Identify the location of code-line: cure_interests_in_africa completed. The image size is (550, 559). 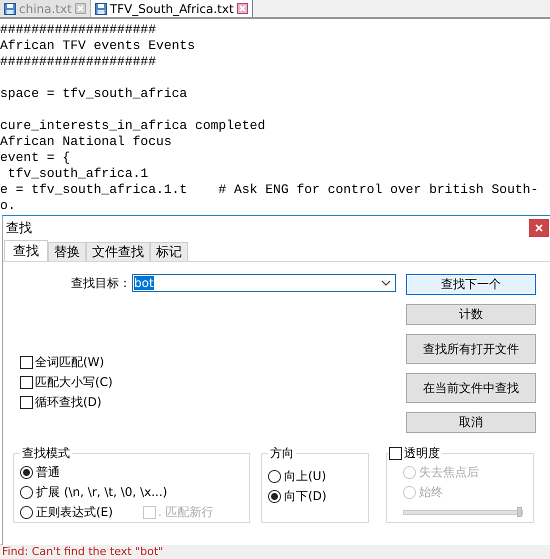
(133, 125).